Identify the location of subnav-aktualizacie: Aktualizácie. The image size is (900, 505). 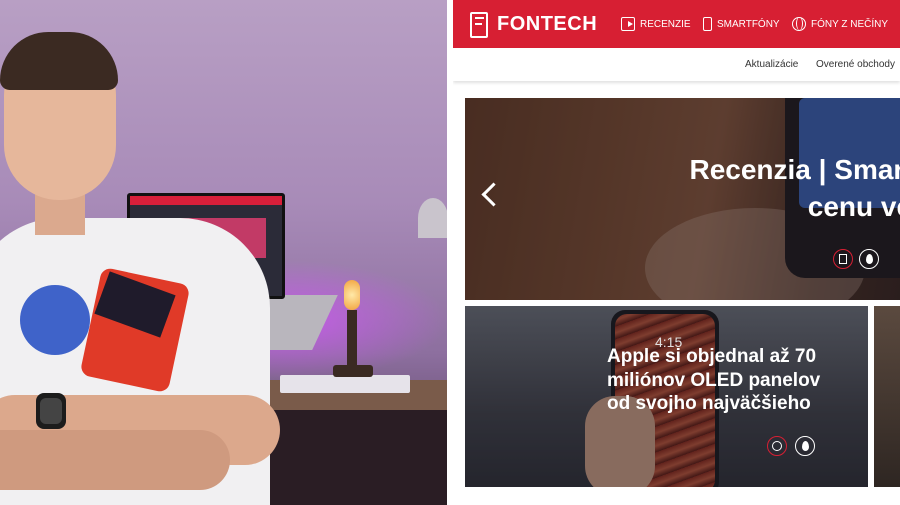
(771, 64).